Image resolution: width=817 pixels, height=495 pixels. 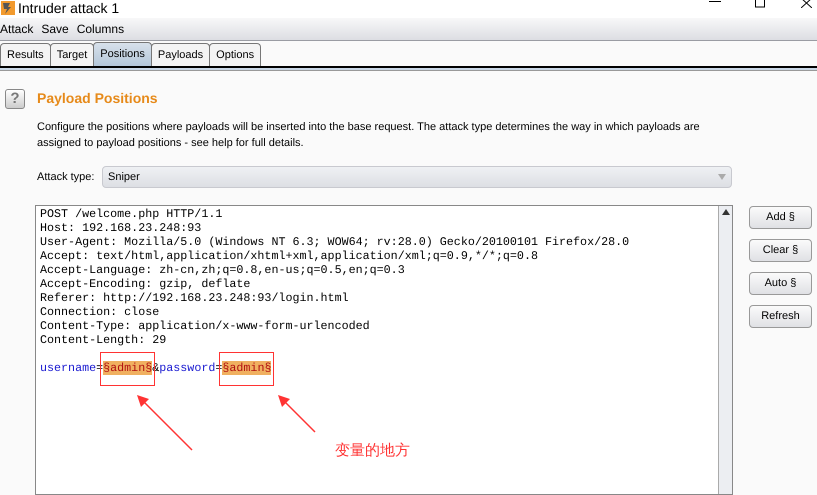 What do you see at coordinates (726, 212) in the screenshot?
I see `scroll-up-icon` at bounding box center [726, 212].